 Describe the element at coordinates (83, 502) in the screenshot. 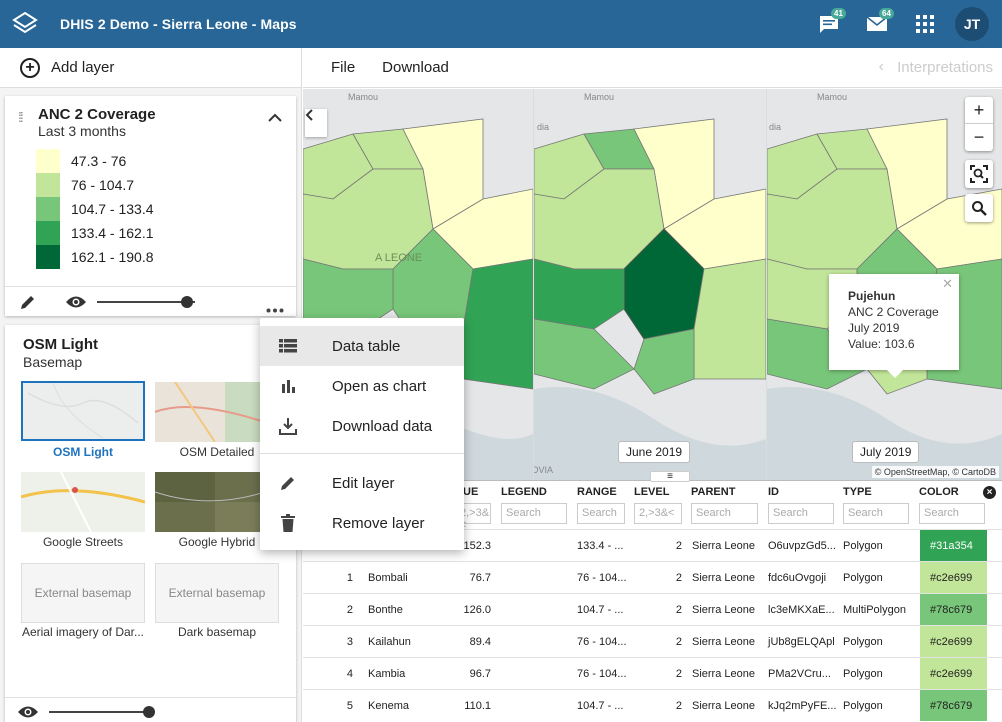

I see `basemap-thumb-google-streets` at that location.